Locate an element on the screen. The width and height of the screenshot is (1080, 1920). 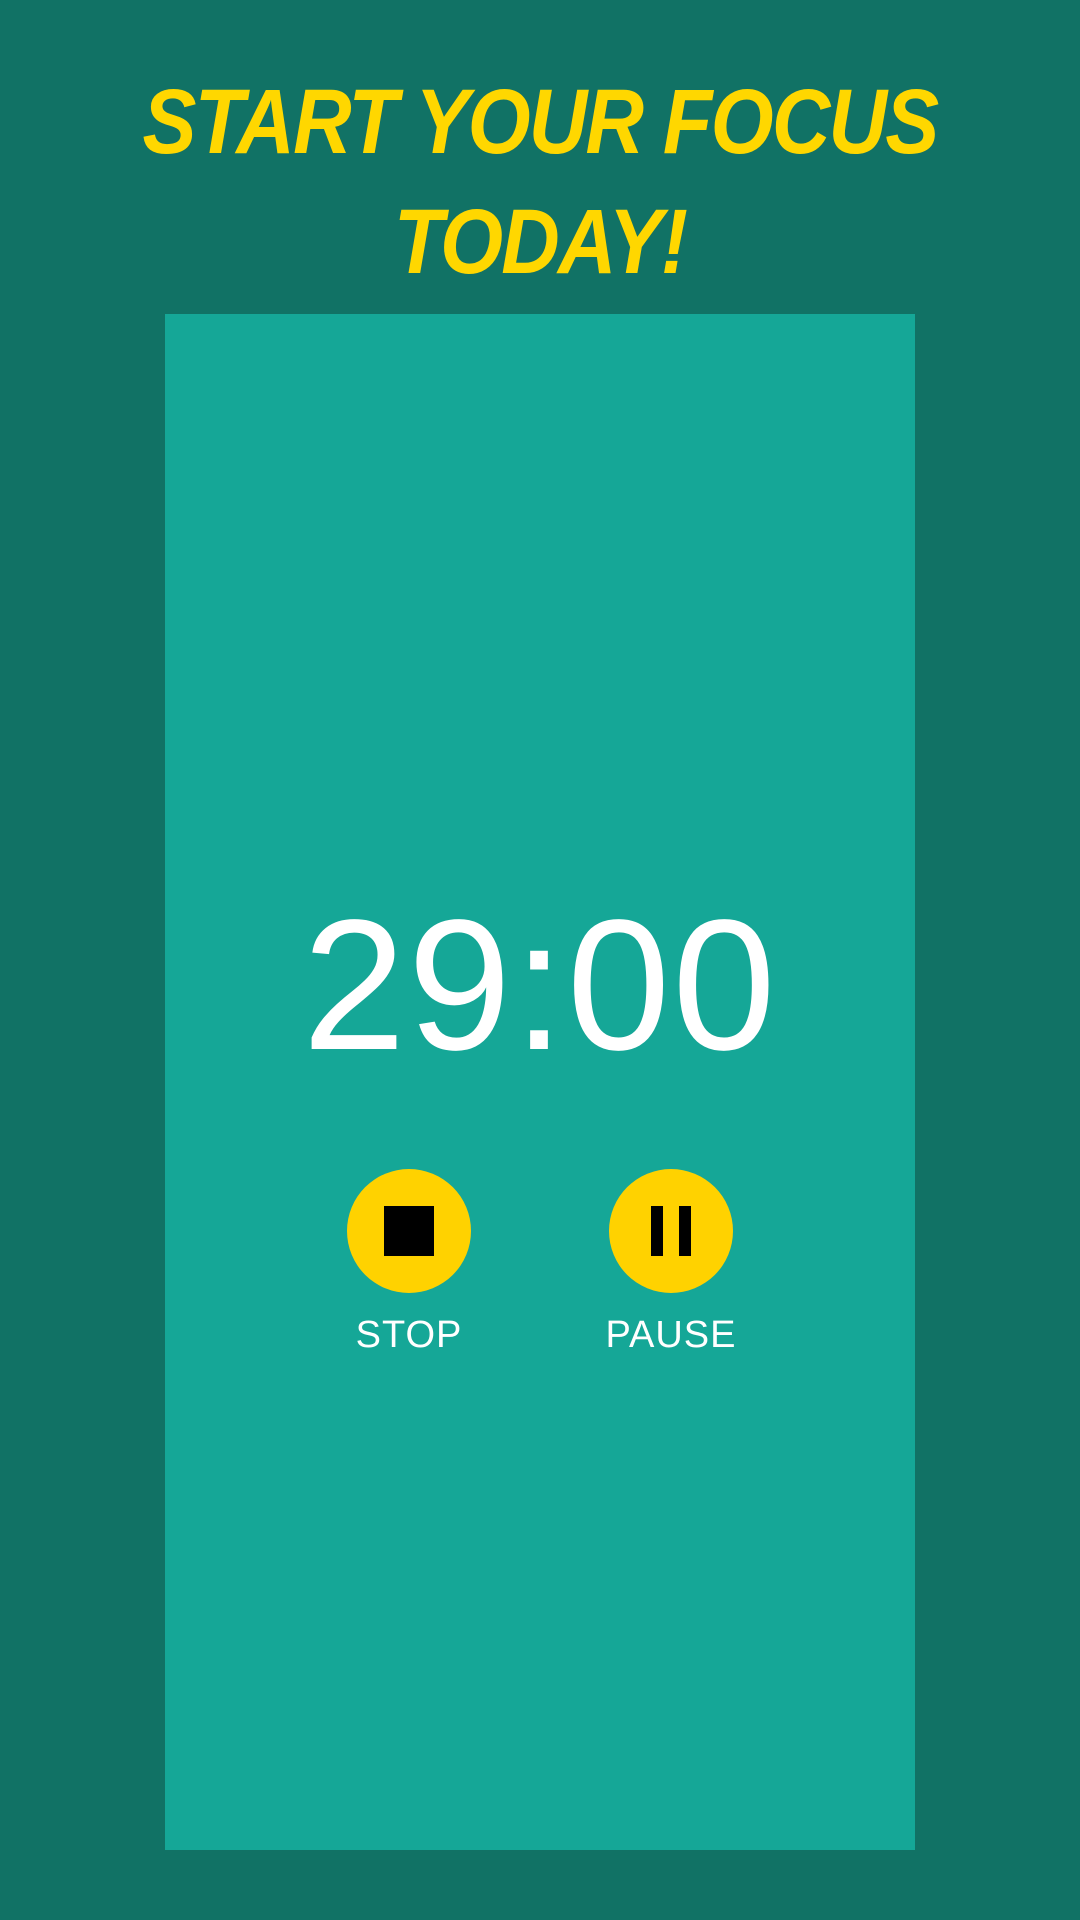
page-title-line-2: TODAY! is located at coordinates (540, 242).